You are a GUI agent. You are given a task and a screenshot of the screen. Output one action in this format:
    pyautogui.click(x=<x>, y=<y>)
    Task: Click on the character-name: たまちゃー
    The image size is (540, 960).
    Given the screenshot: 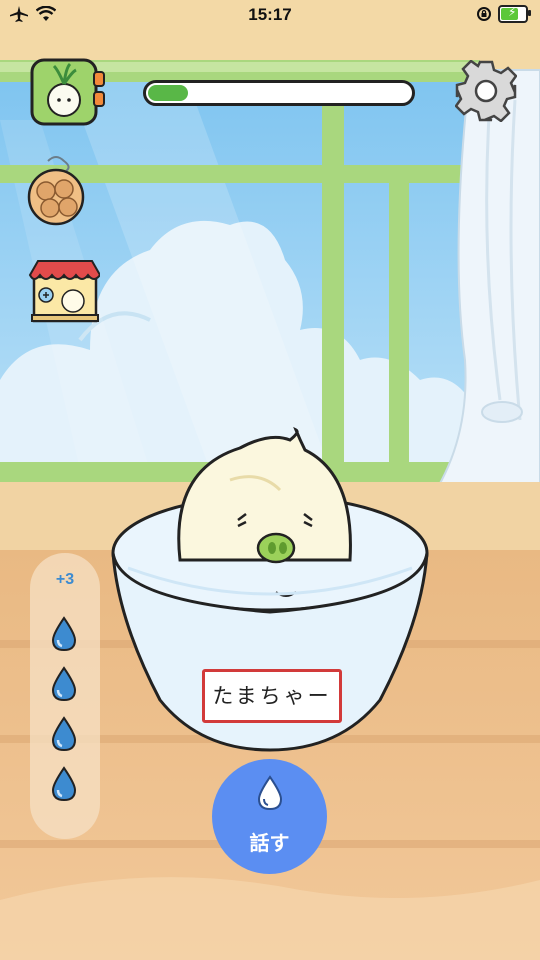 What is the action you would take?
    pyautogui.click(x=272, y=696)
    